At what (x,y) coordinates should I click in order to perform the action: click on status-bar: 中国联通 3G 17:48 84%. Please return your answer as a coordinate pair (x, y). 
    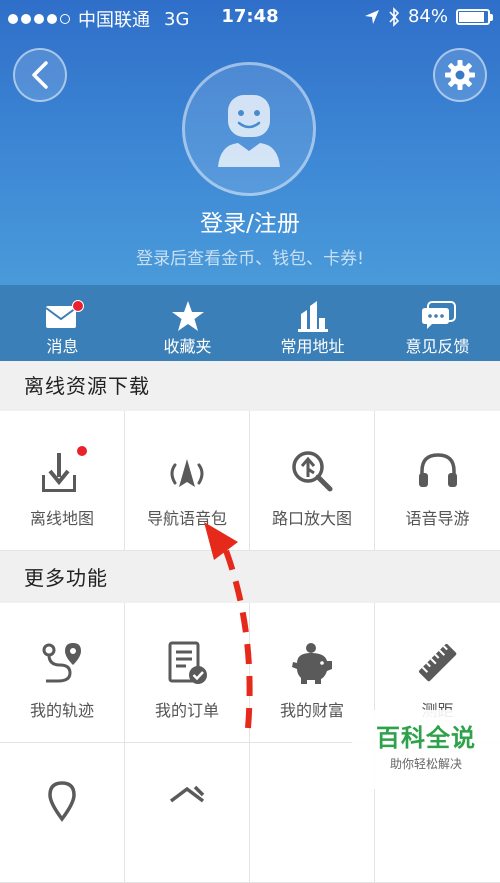
    Looking at the image, I should click on (250, 17).